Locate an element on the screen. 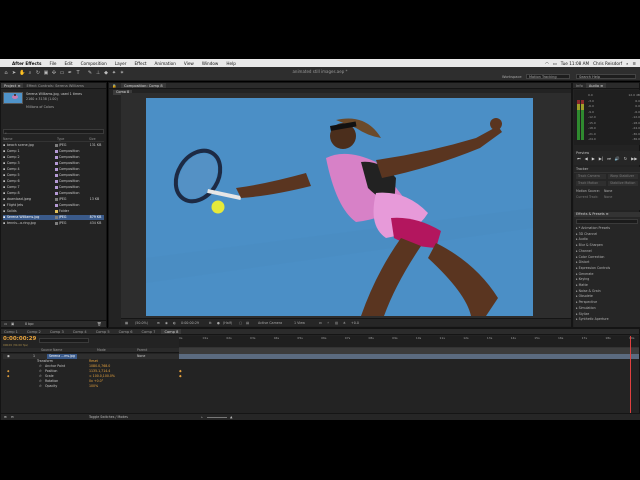 Image resolution: width=640 pixels, height=480 pixels. zoom-select: (50.0%) is located at coordinates (141, 323).